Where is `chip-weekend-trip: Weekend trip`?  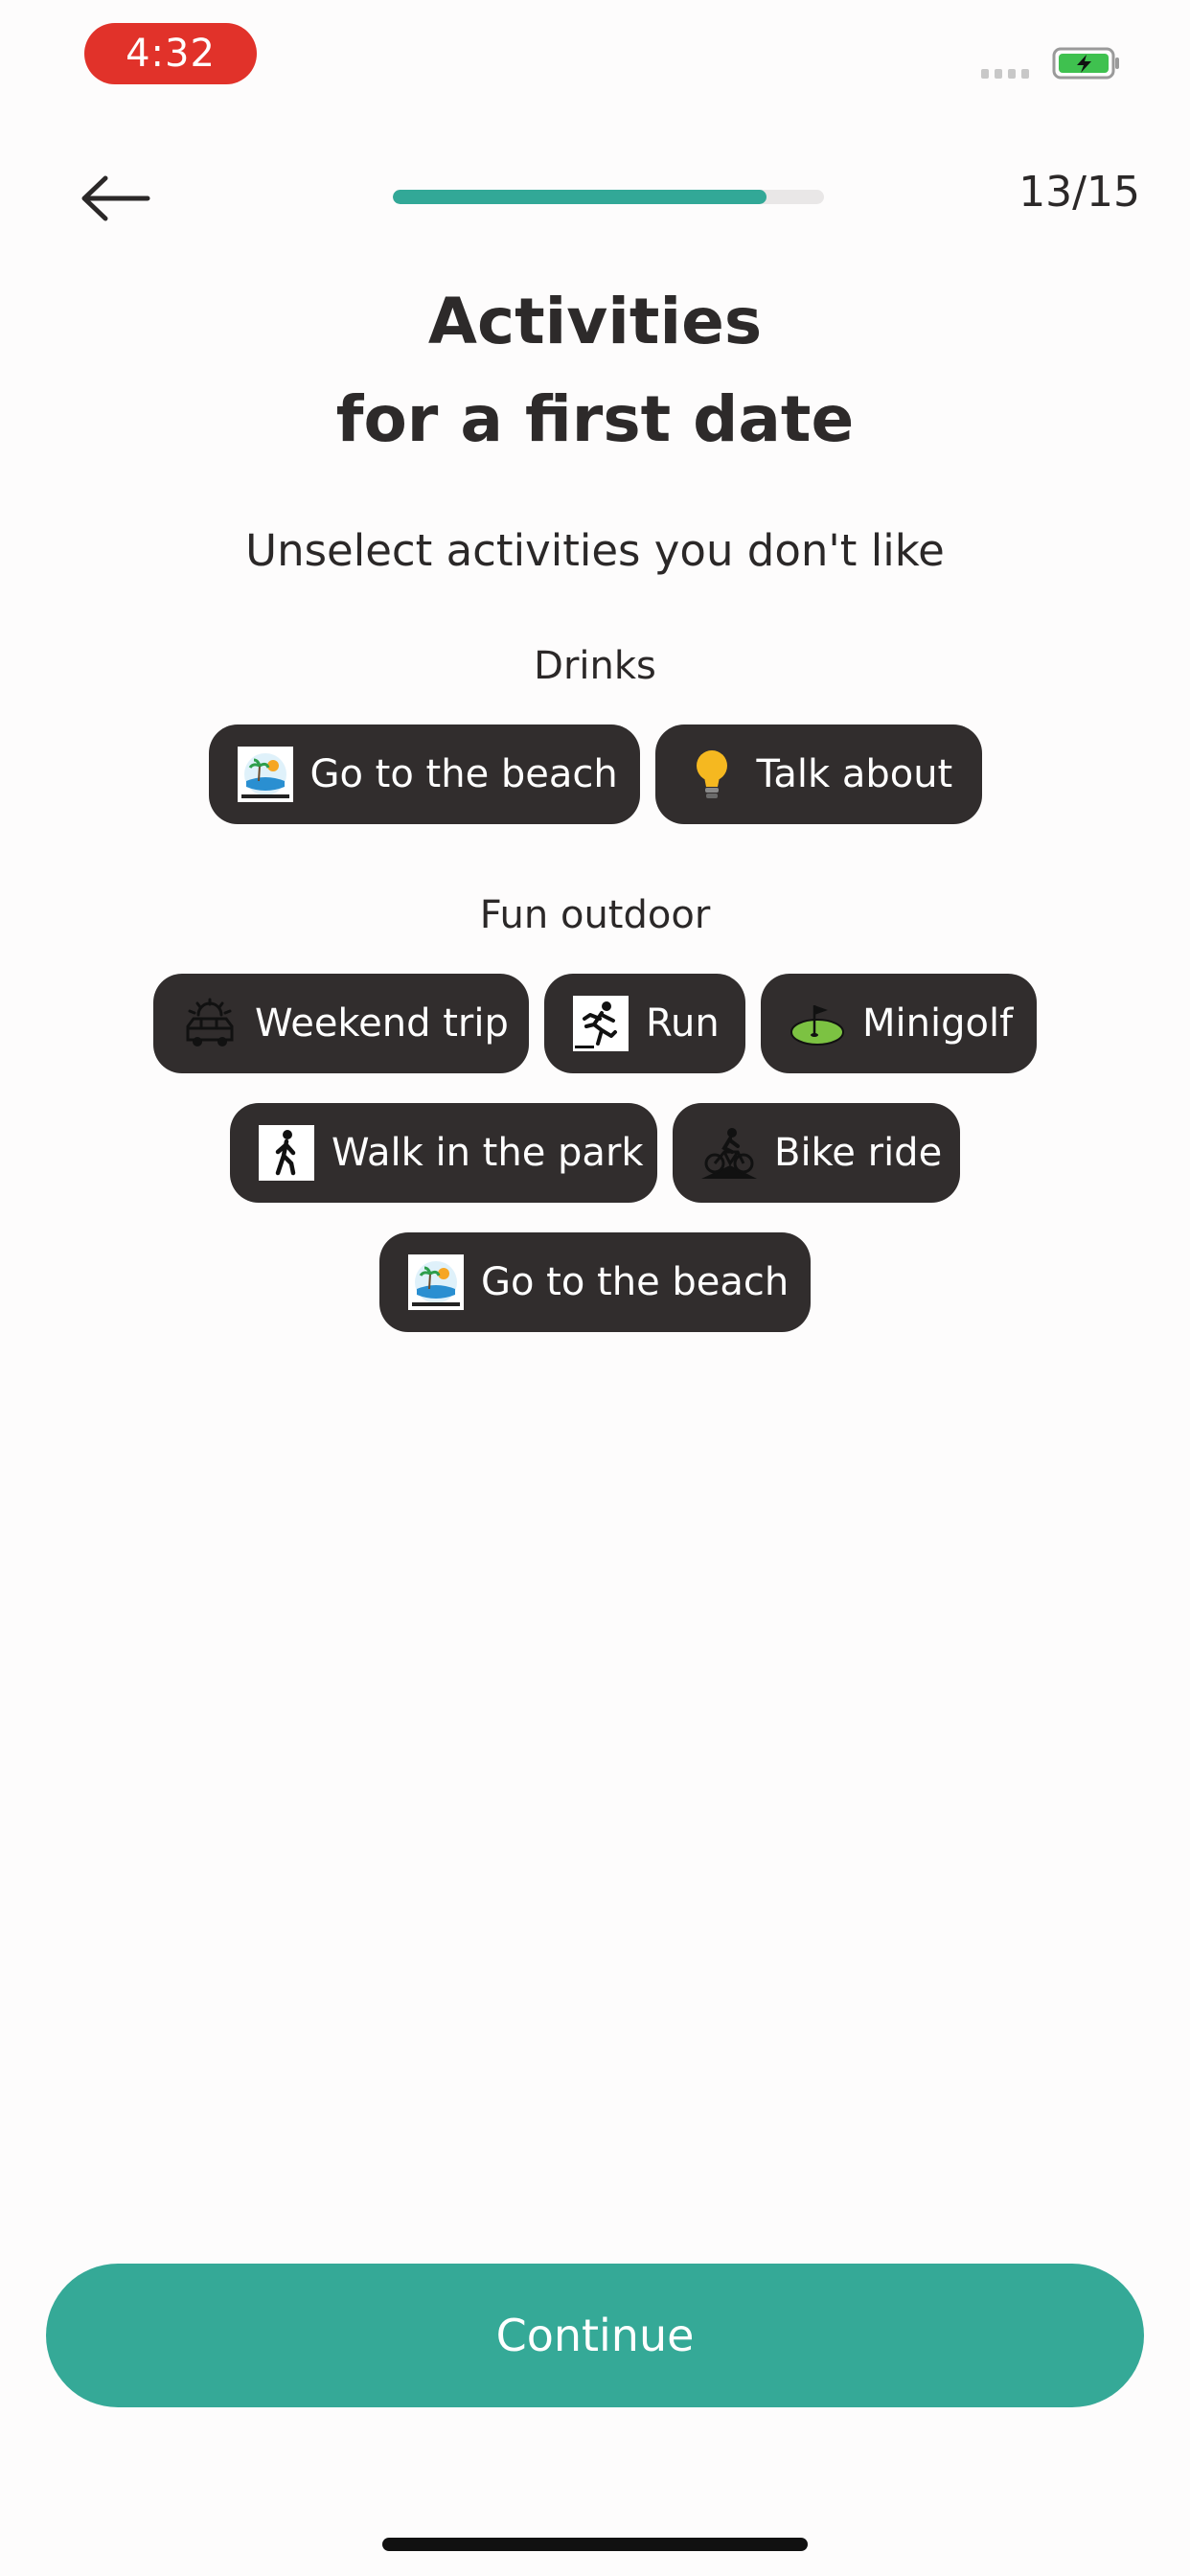 chip-weekend-trip: Weekend trip is located at coordinates (341, 1023).